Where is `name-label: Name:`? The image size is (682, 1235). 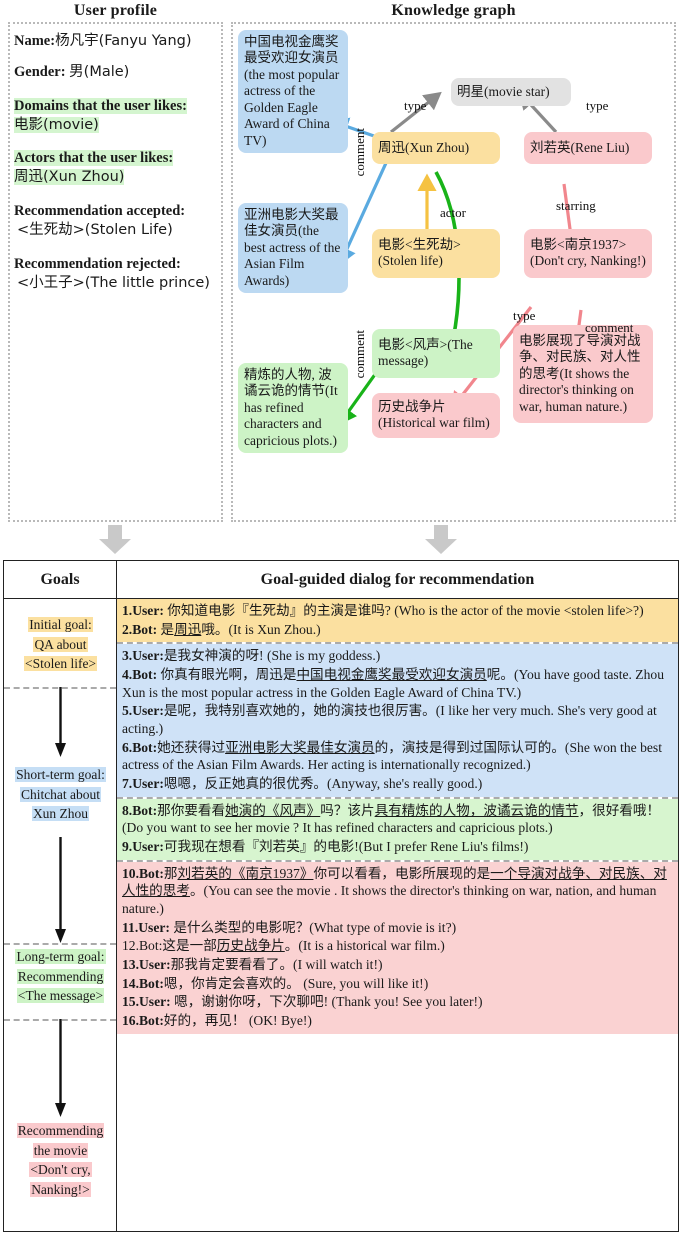 name-label: Name: is located at coordinates (35, 41).